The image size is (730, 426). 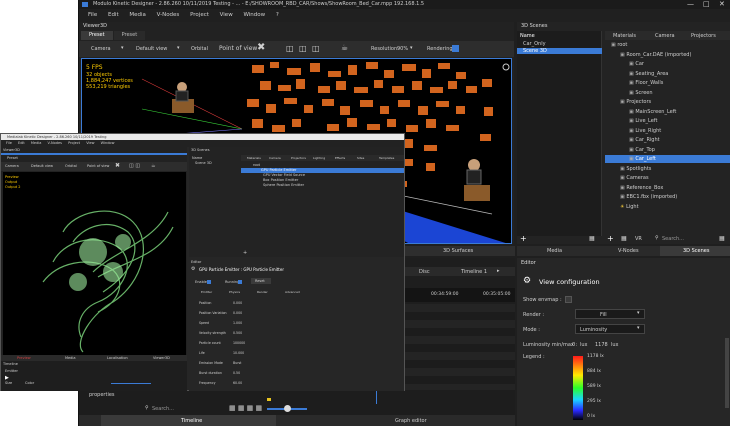 I want to click on scene-item-selected: Scene 3D, so click(x=559, y=51).